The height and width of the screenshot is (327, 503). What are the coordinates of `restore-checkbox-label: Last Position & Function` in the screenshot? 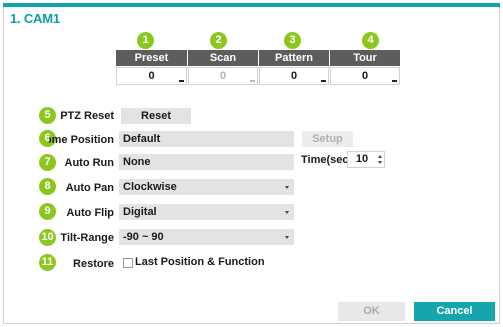 It's located at (200, 262).